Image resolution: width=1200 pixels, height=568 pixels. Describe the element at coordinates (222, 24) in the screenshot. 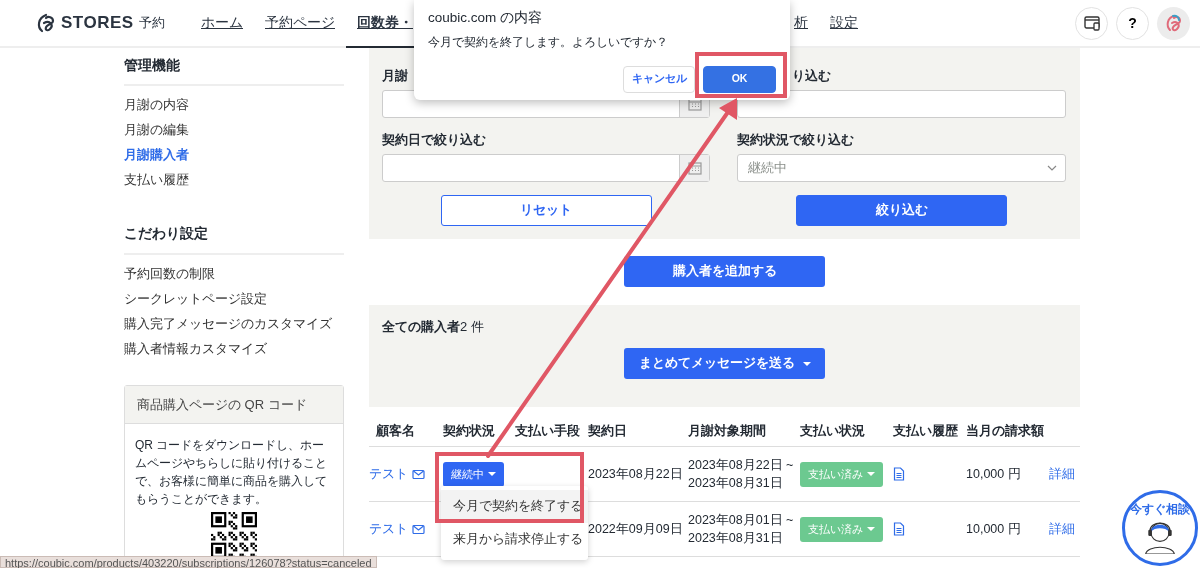

I see `nav-tab: ホーム` at that location.